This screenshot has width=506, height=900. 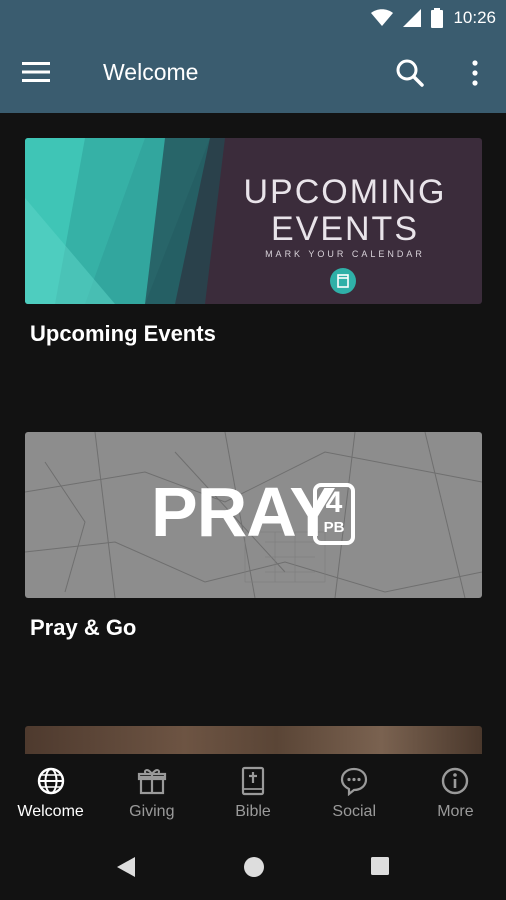 I want to click on home-icon, so click(x=254, y=867).